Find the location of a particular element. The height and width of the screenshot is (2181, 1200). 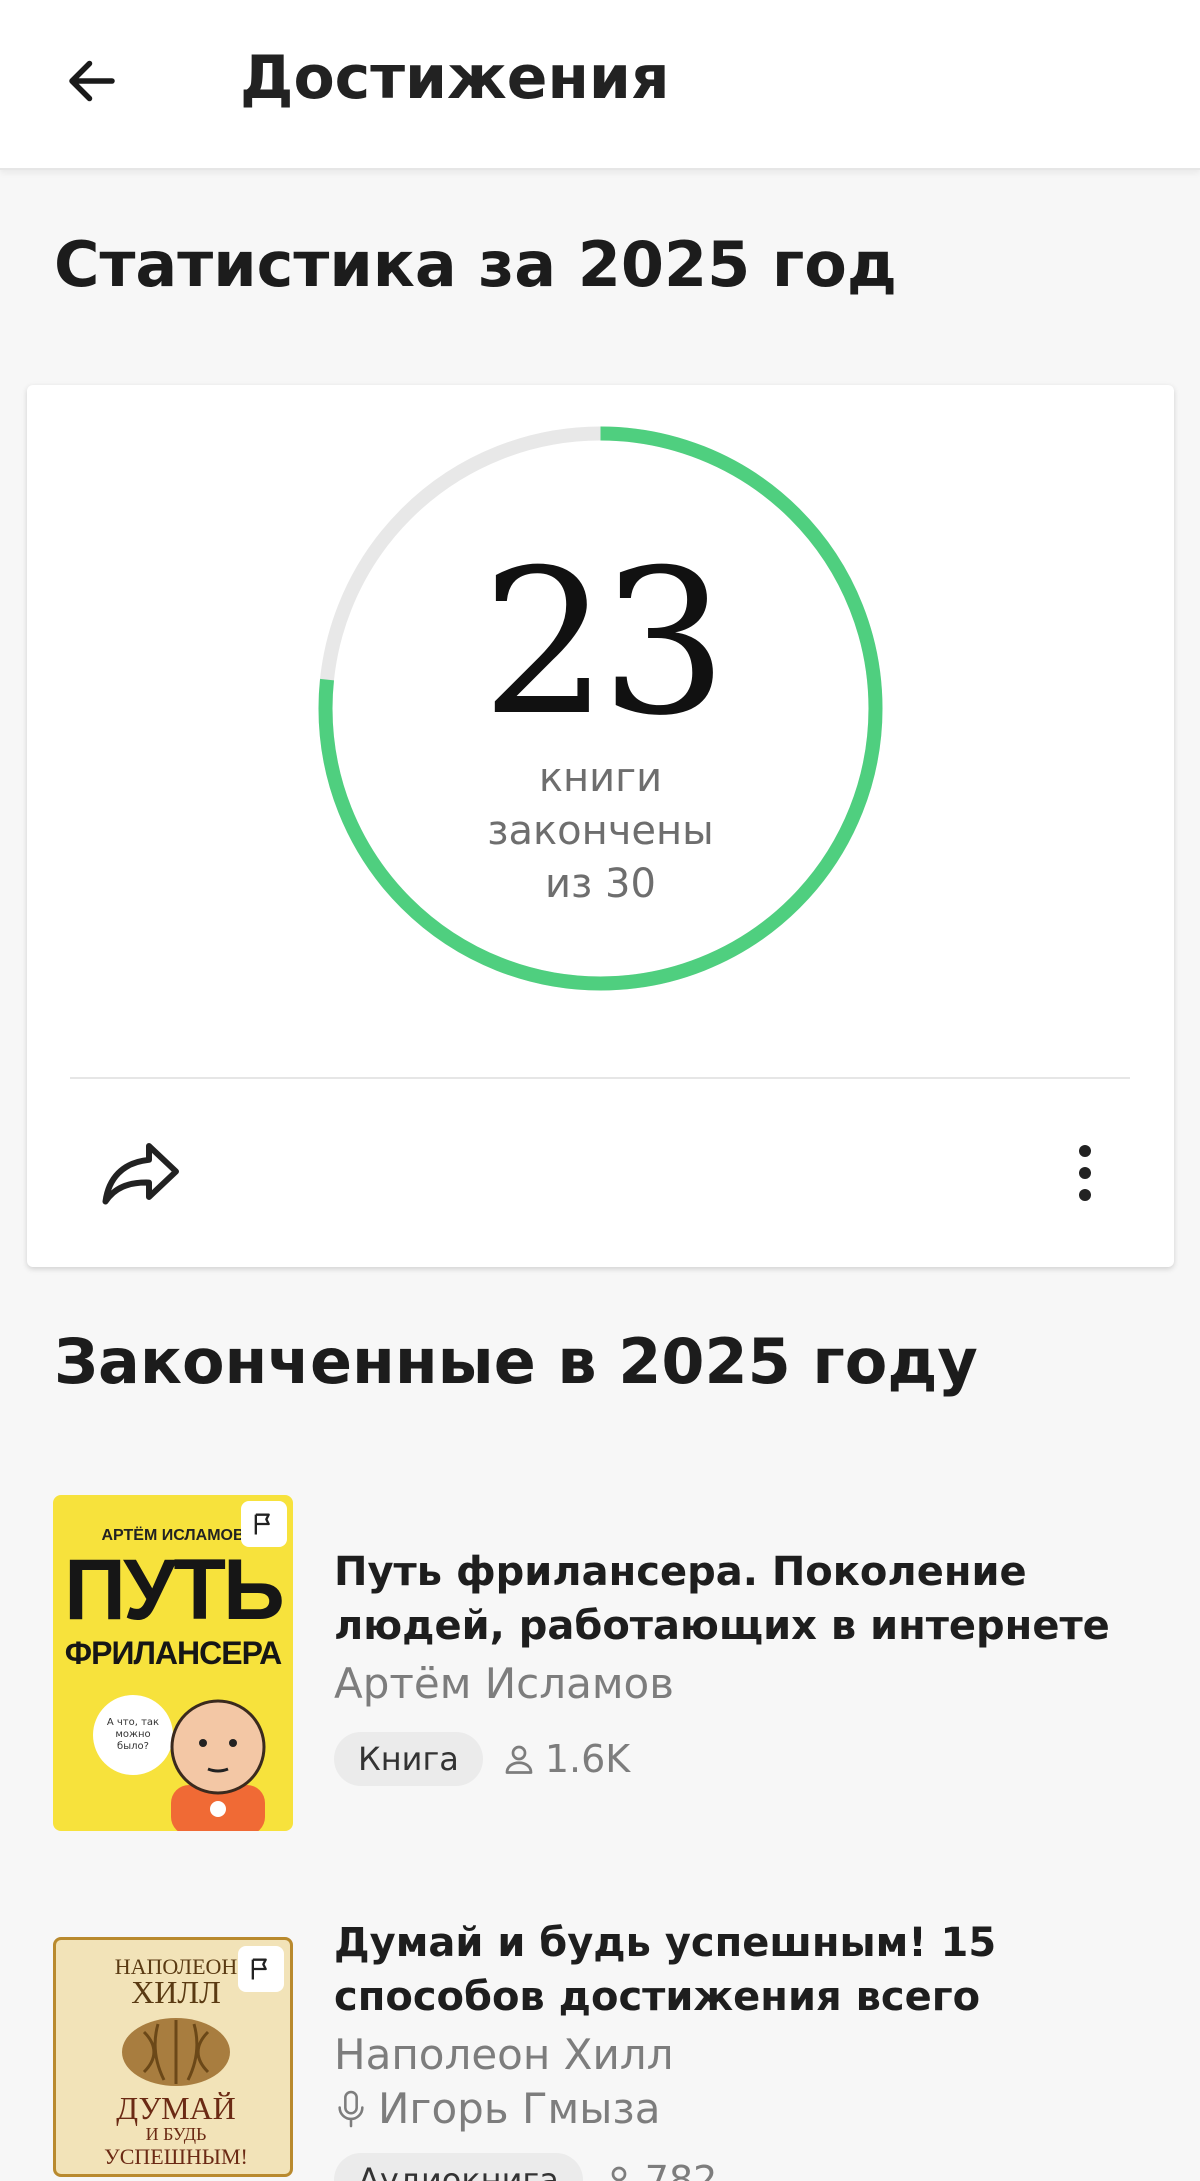

cover-title-line: И БУДЬ is located at coordinates (176, 2134).